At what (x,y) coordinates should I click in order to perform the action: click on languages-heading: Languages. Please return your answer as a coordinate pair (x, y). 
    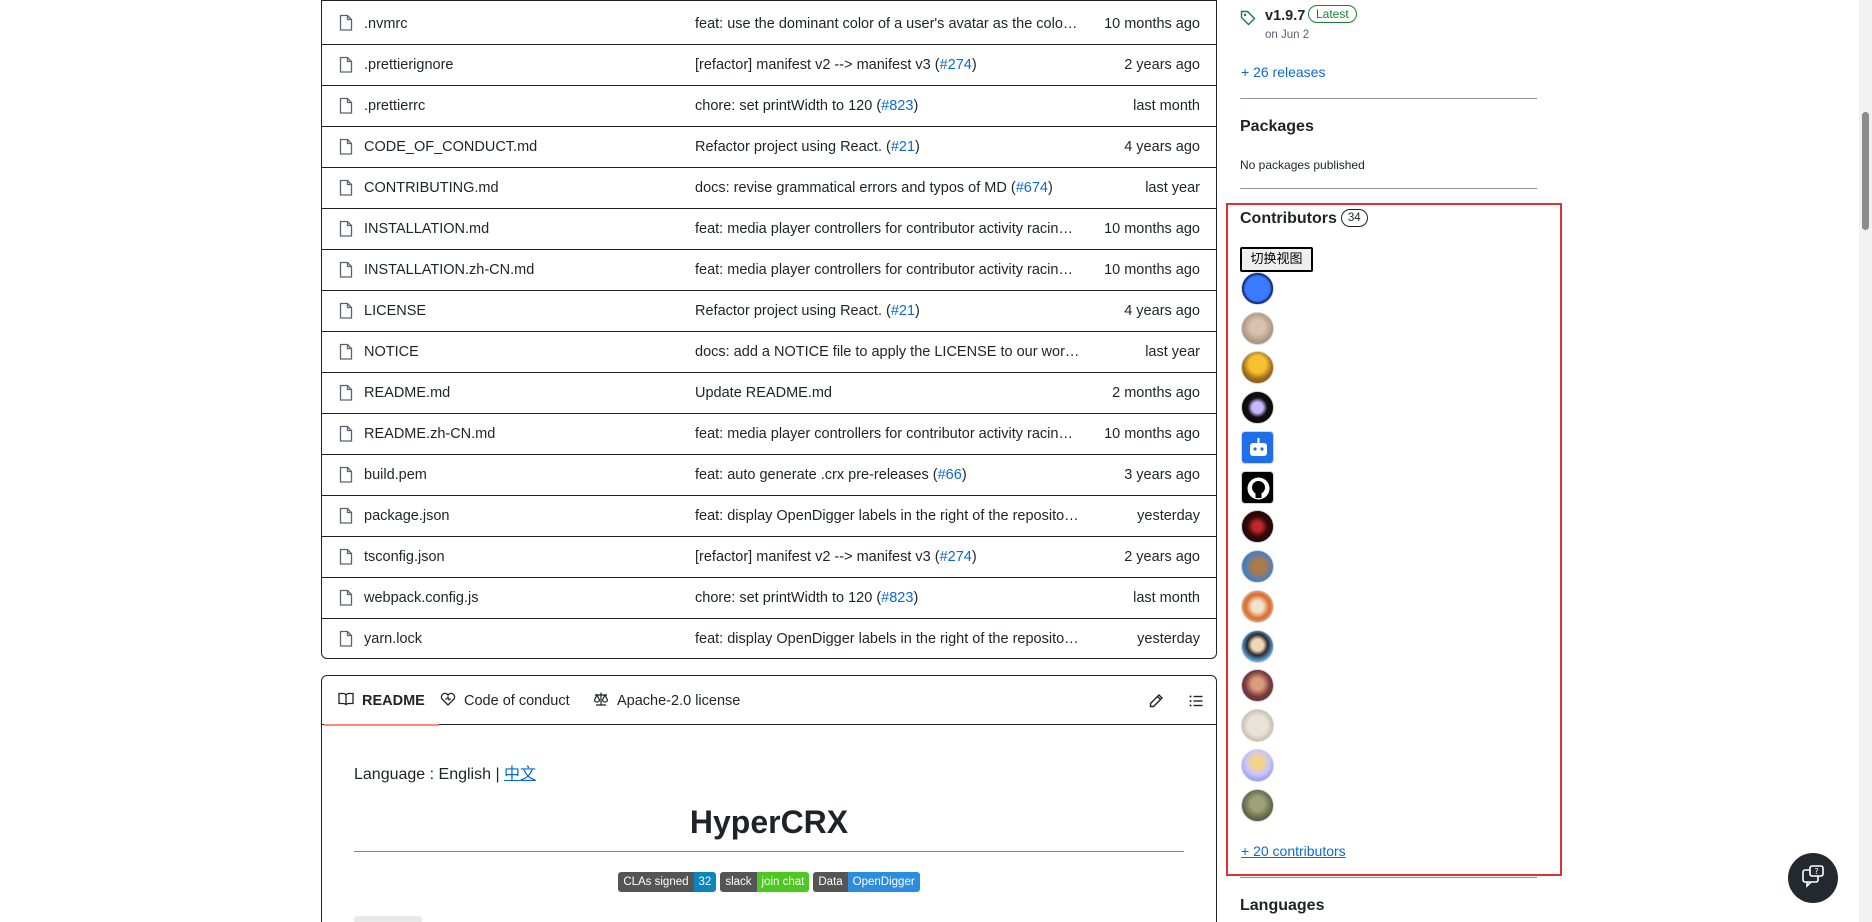
    Looking at the image, I should click on (1282, 906).